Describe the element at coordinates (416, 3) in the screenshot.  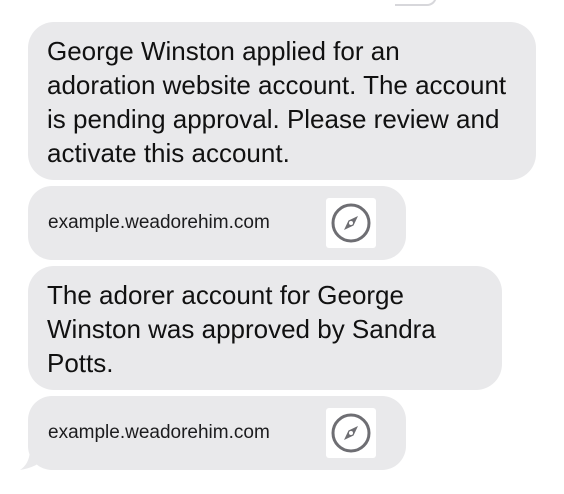
I see `previous-bubble-edge` at that location.